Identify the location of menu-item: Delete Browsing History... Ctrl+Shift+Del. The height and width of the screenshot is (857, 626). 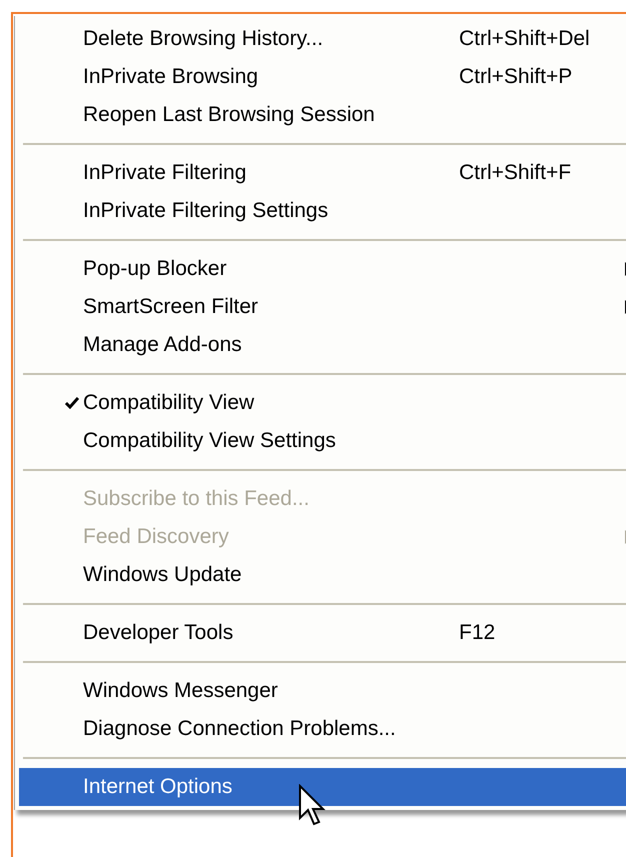
(322, 39).